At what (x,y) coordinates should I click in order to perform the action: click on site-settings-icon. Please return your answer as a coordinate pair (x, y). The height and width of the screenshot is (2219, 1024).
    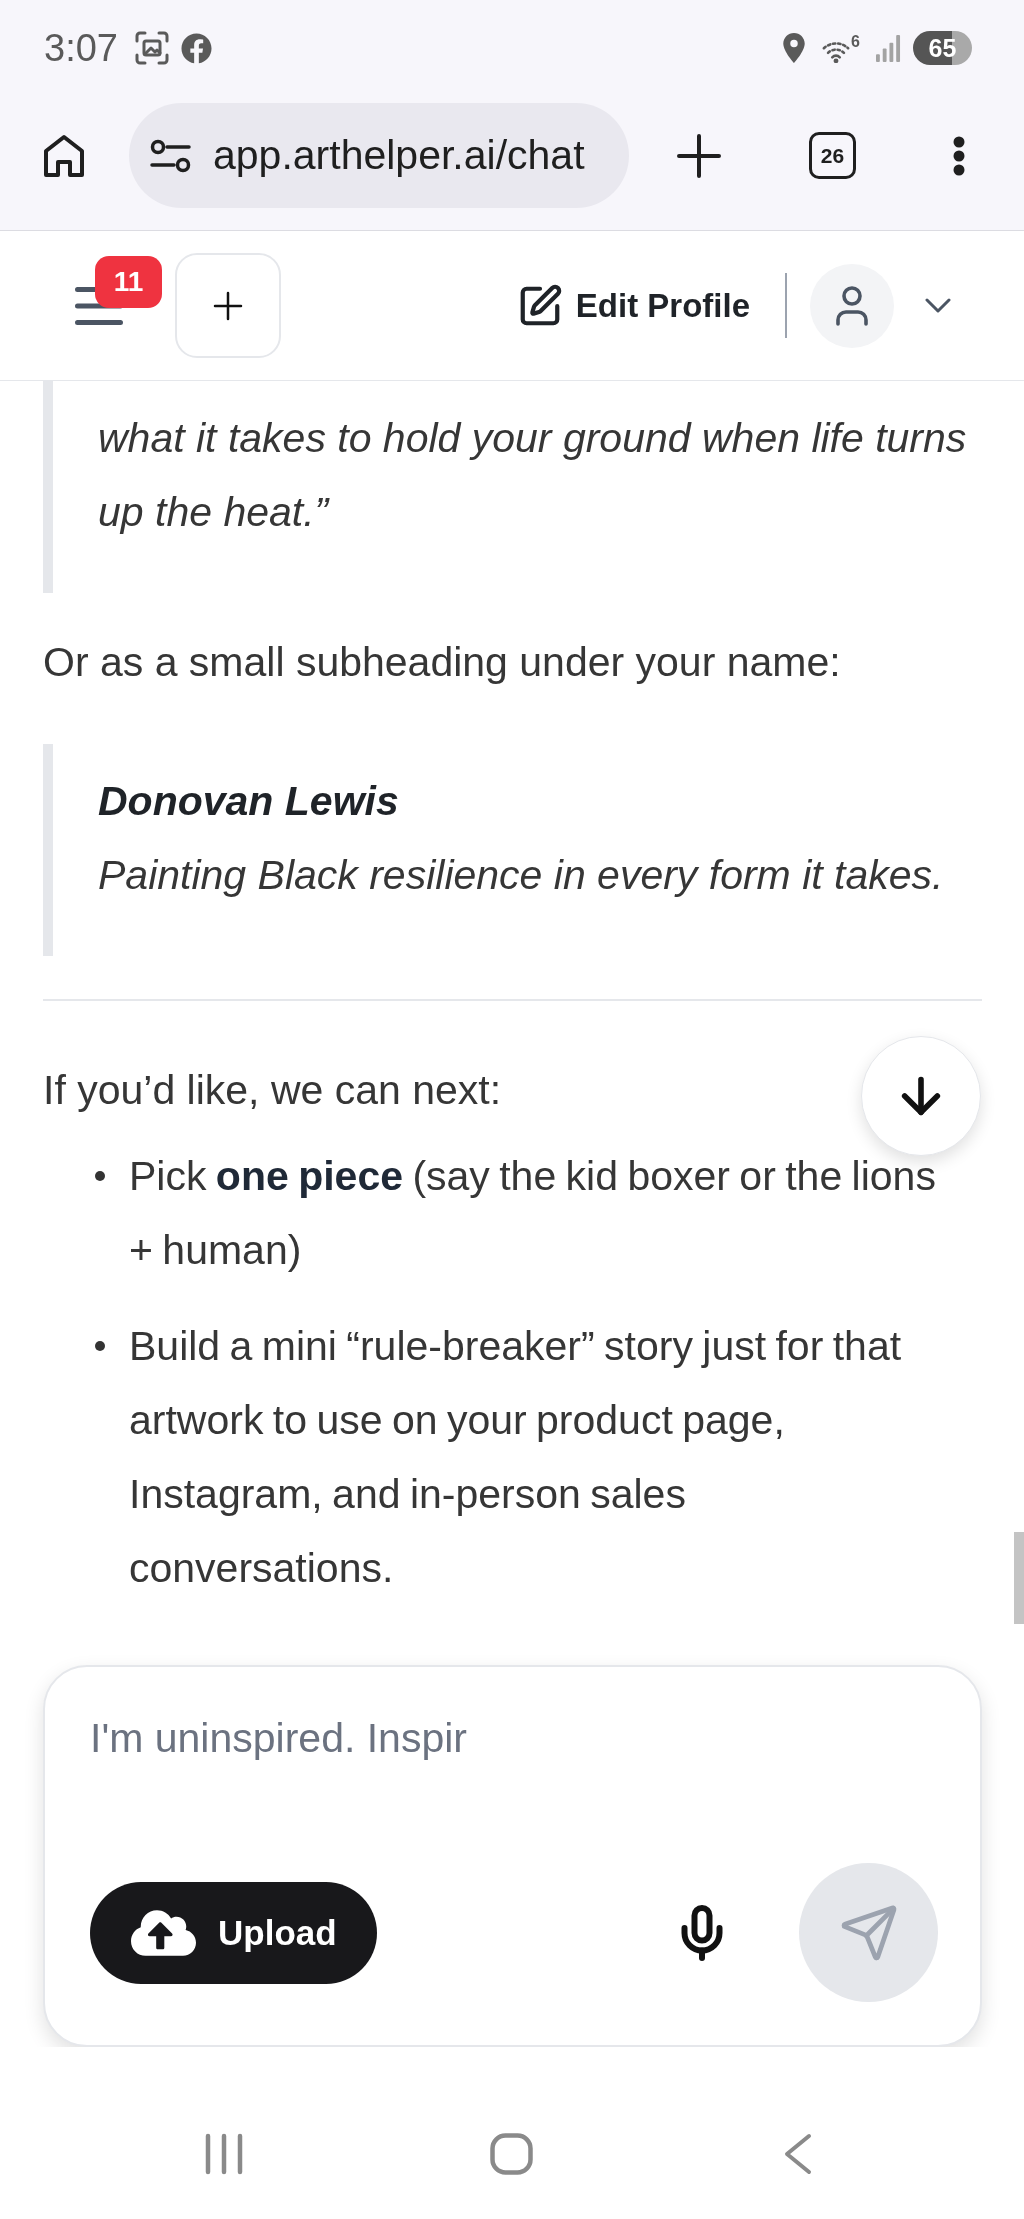
    Looking at the image, I should click on (170, 155).